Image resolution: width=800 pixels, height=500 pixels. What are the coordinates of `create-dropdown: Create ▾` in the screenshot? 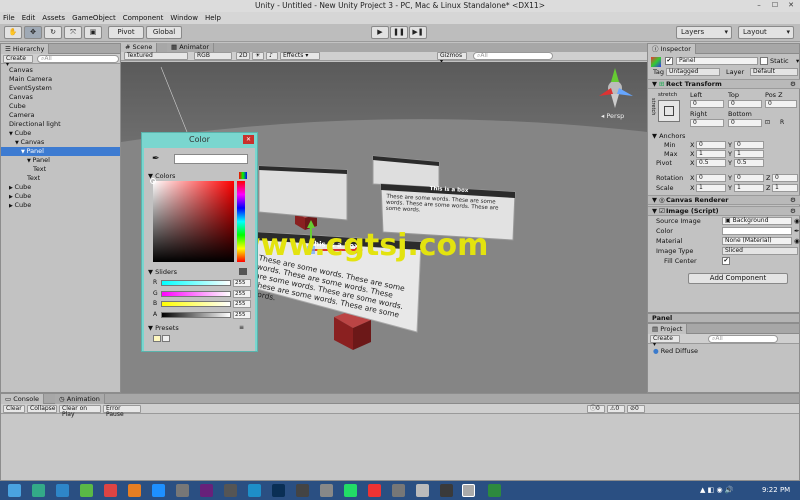 It's located at (18, 61).